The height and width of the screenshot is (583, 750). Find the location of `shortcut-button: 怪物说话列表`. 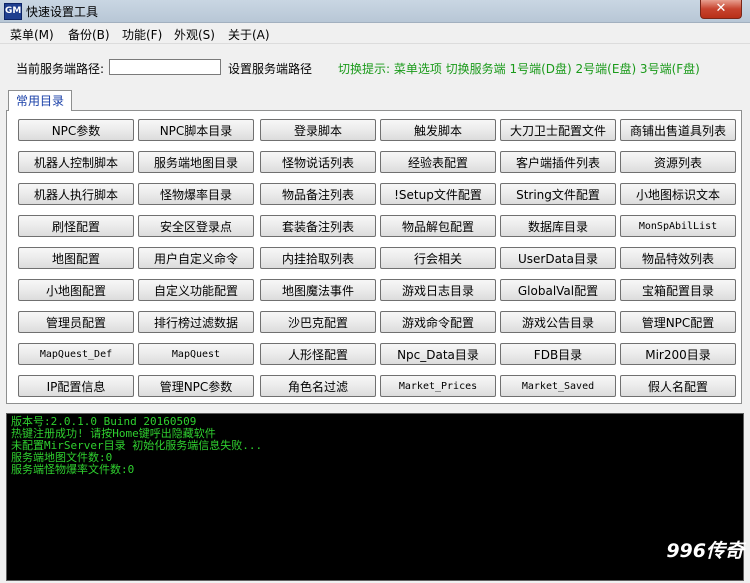

shortcut-button: 怪物说话列表 is located at coordinates (318, 162).